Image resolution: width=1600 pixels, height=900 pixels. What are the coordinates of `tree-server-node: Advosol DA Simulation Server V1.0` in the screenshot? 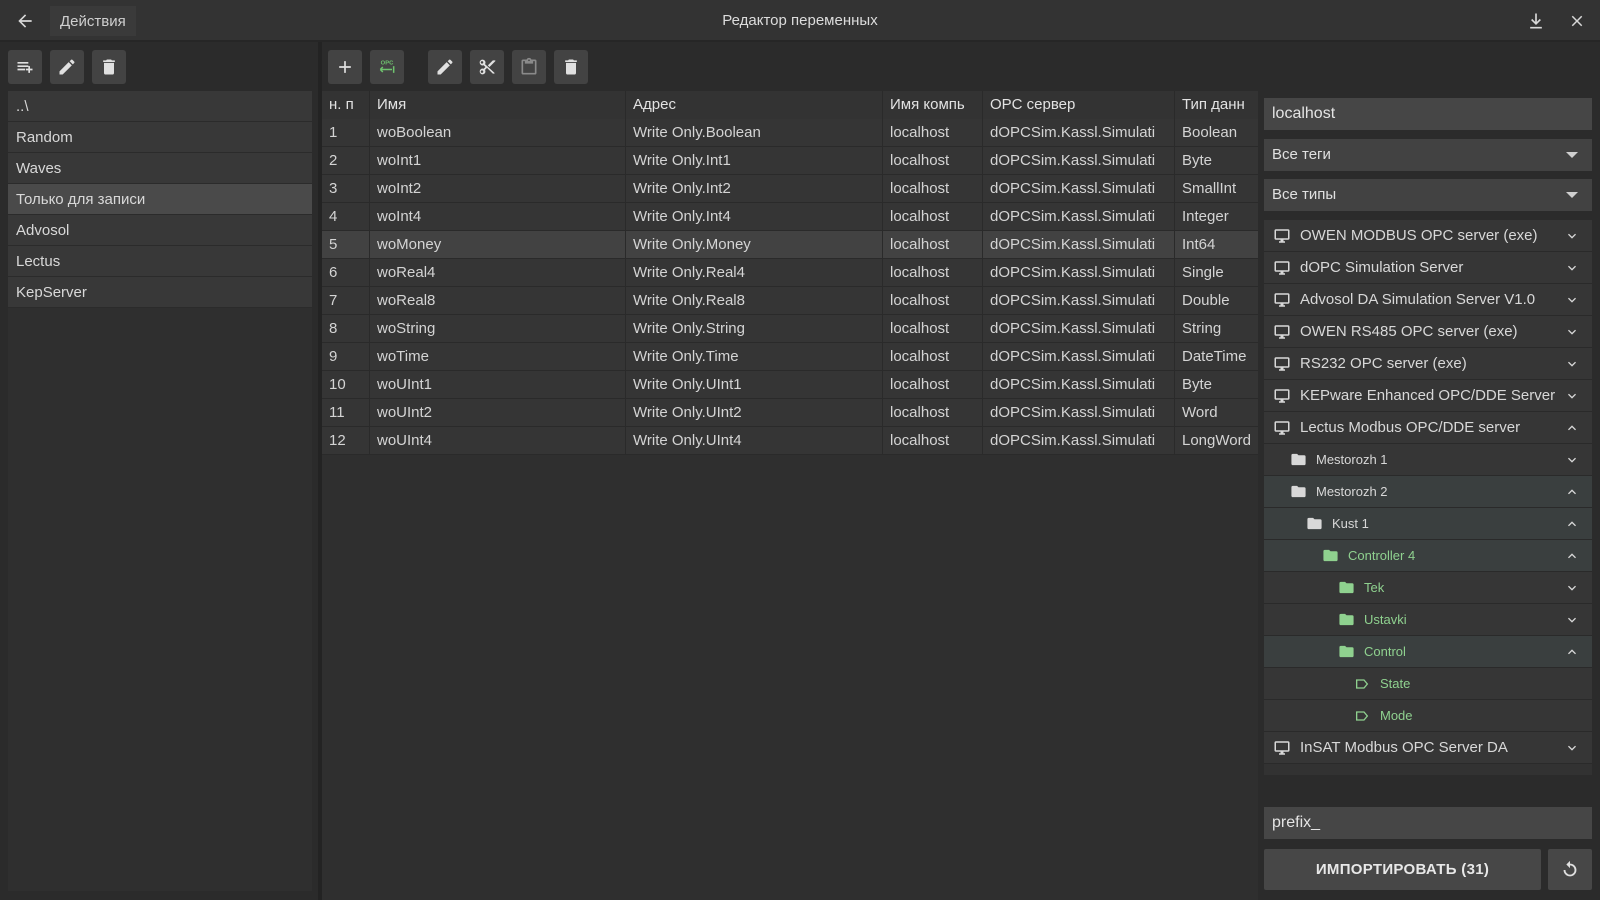 It's located at (1428, 300).